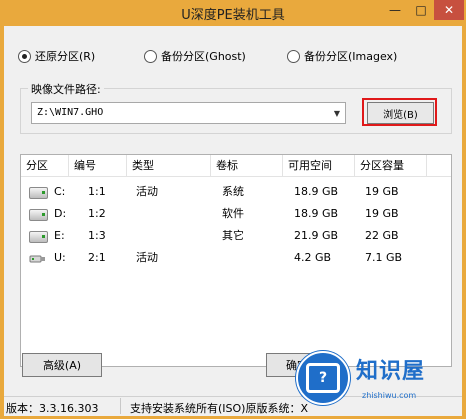  Describe the element at coordinates (389, 395) in the screenshot. I see `watermark-url: zhishiwu.com` at that location.